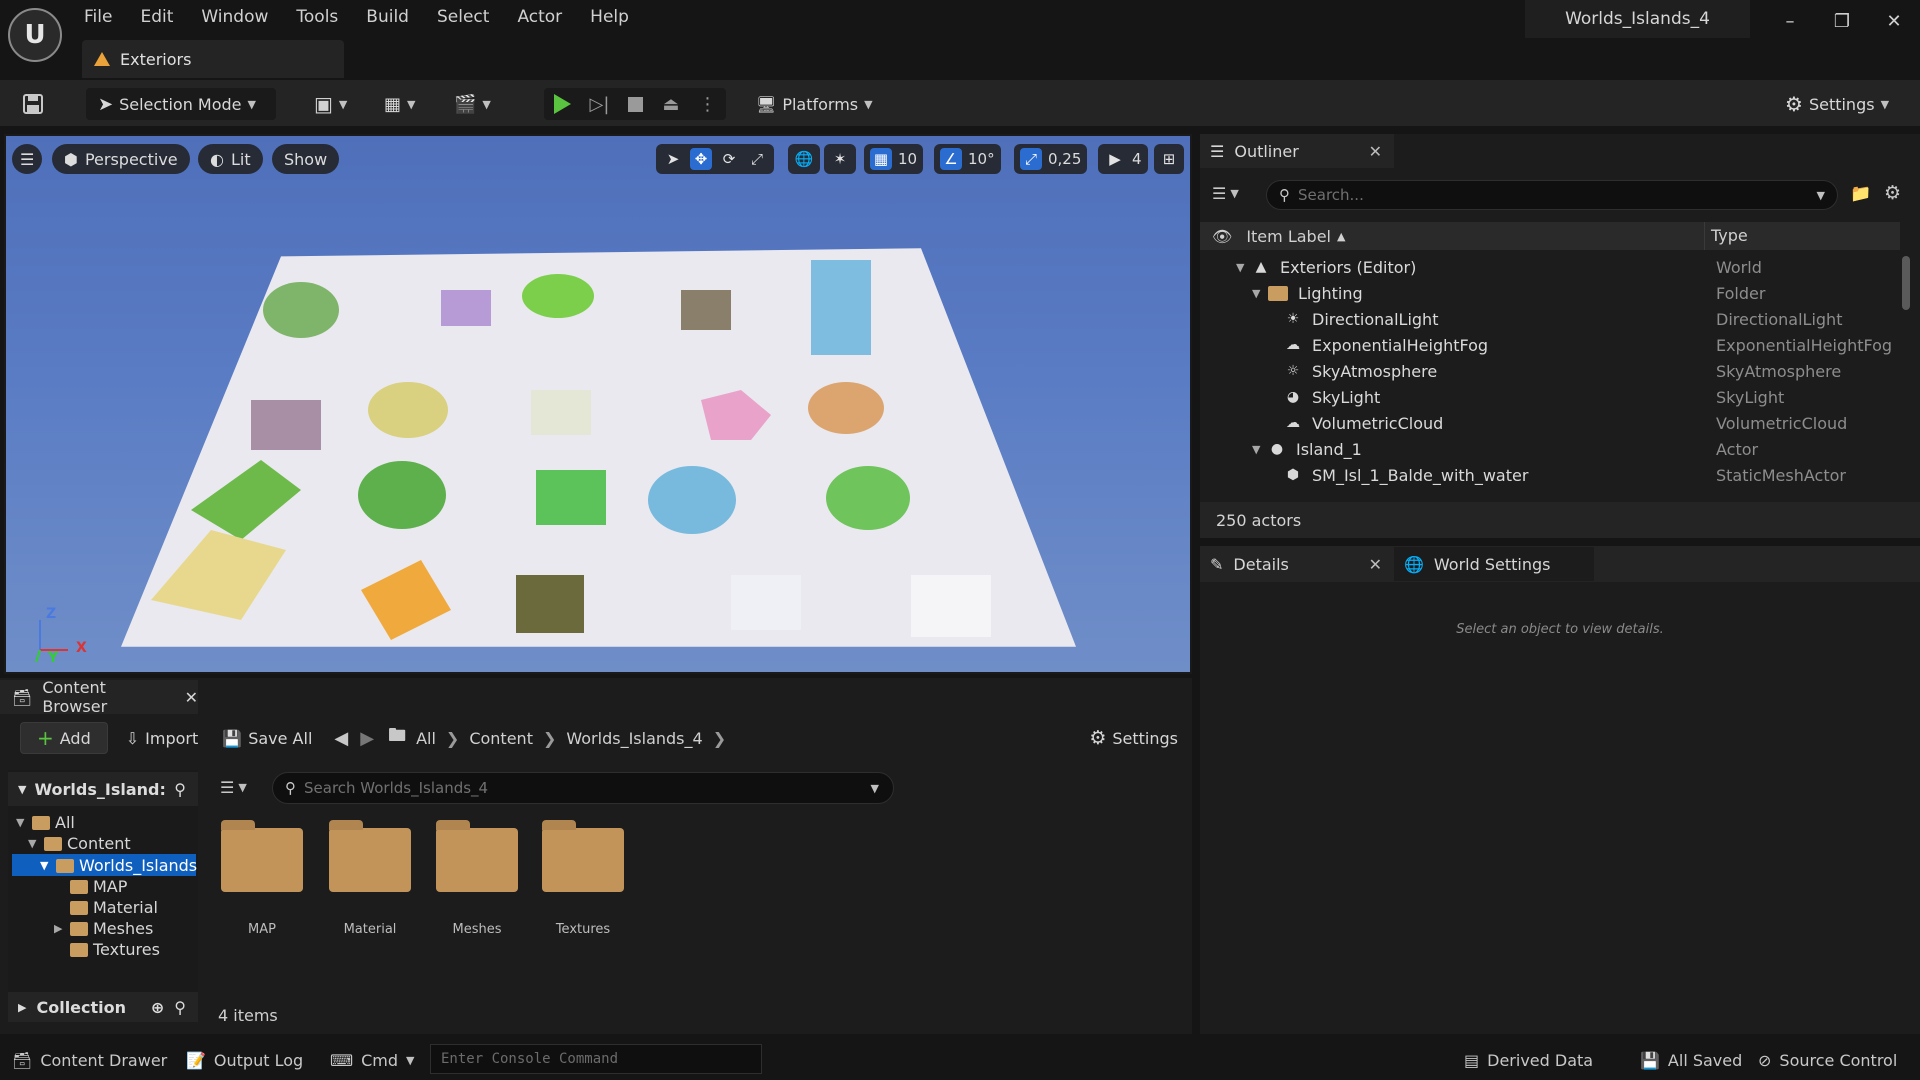 The height and width of the screenshot is (1080, 1920). What do you see at coordinates (157, 1007) in the screenshot?
I see `add-collection-icon: ⊕` at bounding box center [157, 1007].